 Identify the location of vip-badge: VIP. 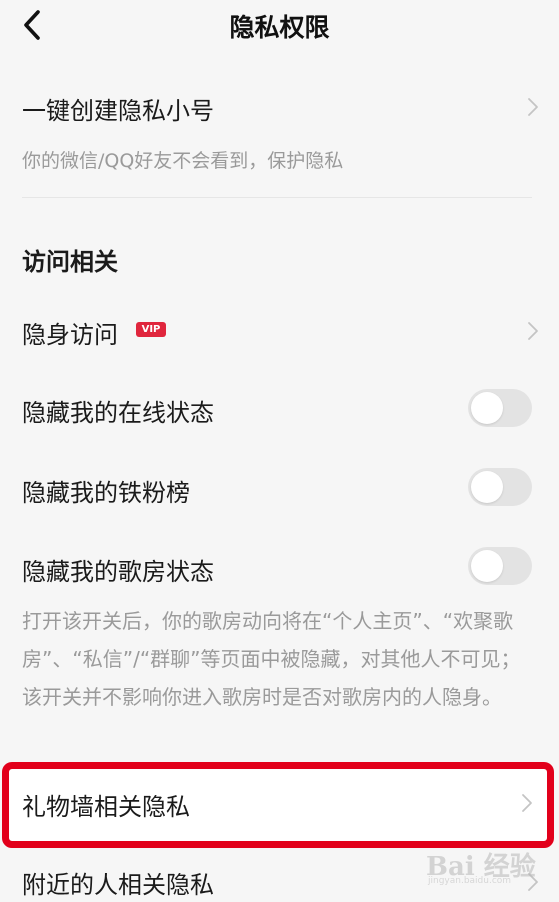
(151, 329).